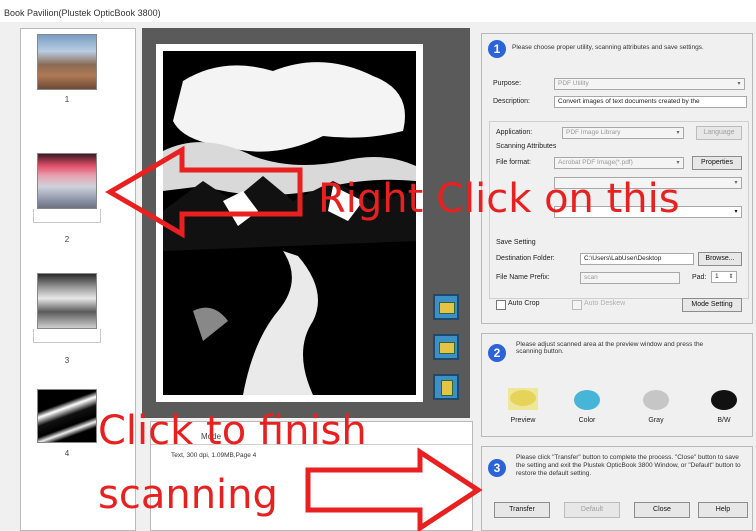 The width and height of the screenshot is (756, 531). I want to click on finish-annotation-line2: scanning, so click(188, 495).